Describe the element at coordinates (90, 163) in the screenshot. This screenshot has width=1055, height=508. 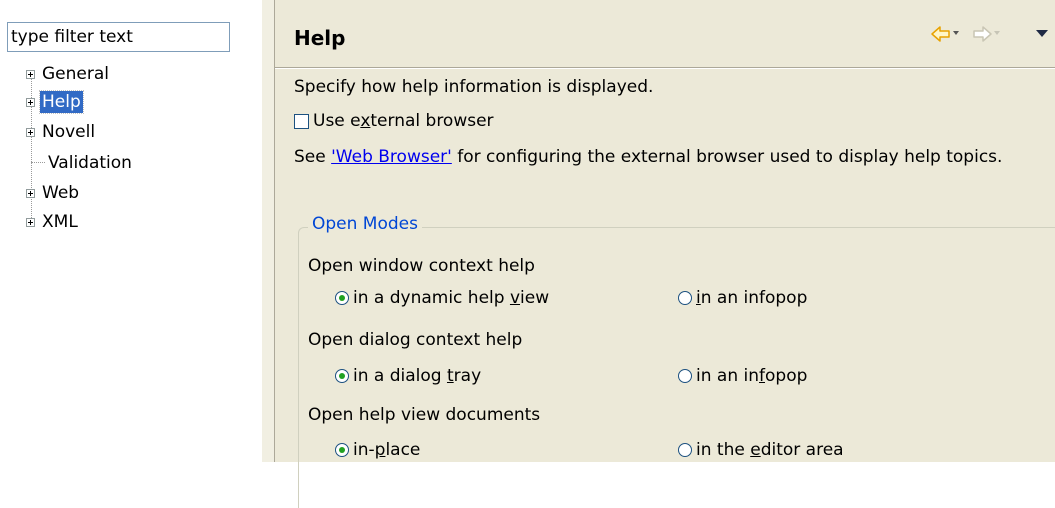
I see `tree-item-label: Validation` at that location.